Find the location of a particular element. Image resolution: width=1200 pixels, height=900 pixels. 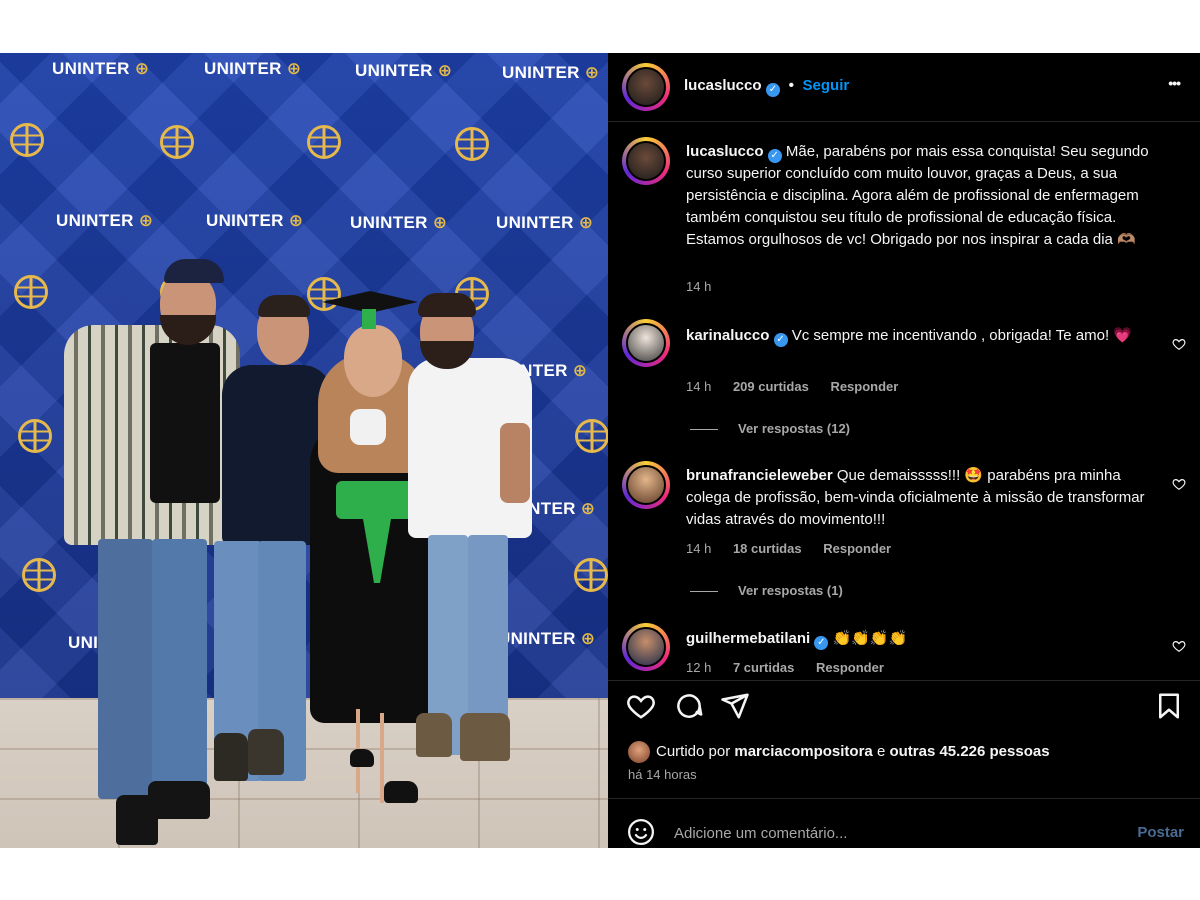

author-username: lucaslucco is located at coordinates (723, 85).